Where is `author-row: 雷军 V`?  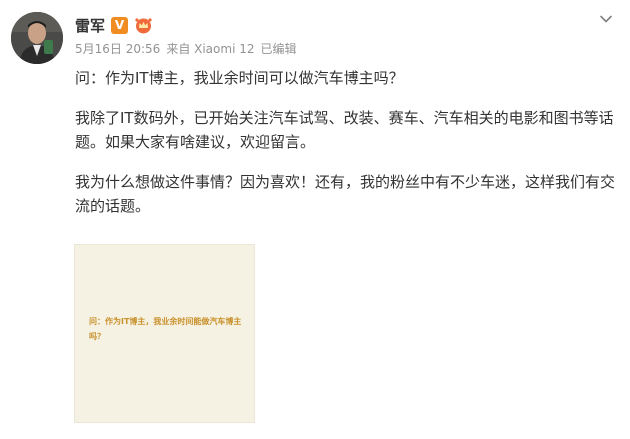 author-row: 雷军 V is located at coordinates (114, 25).